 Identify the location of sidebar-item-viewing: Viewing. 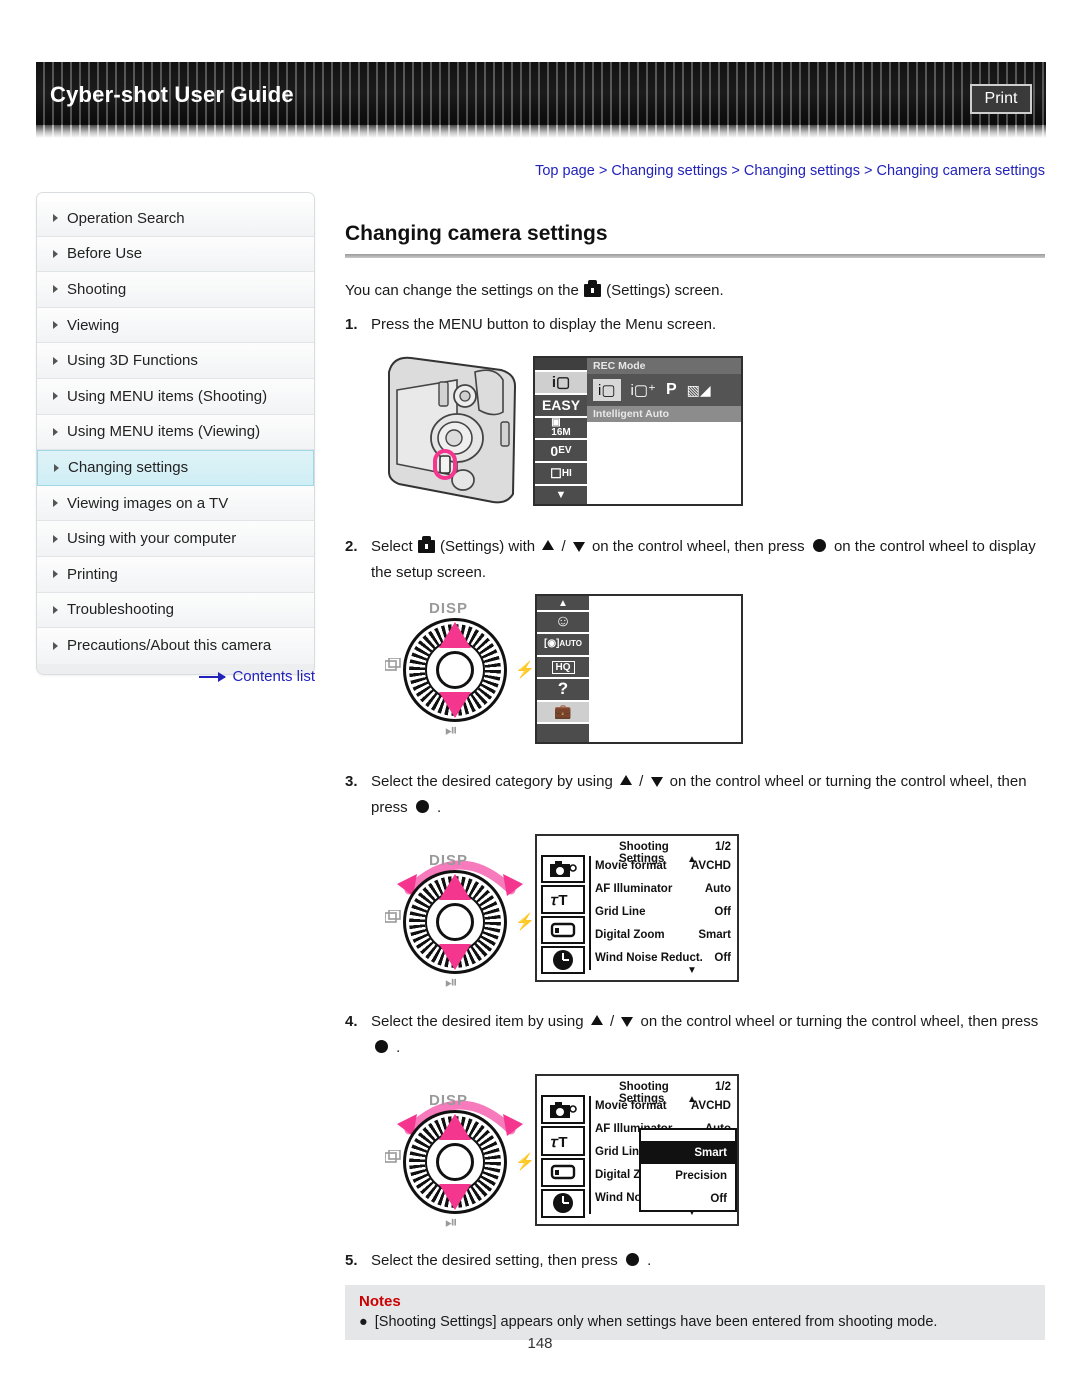
(175, 325).